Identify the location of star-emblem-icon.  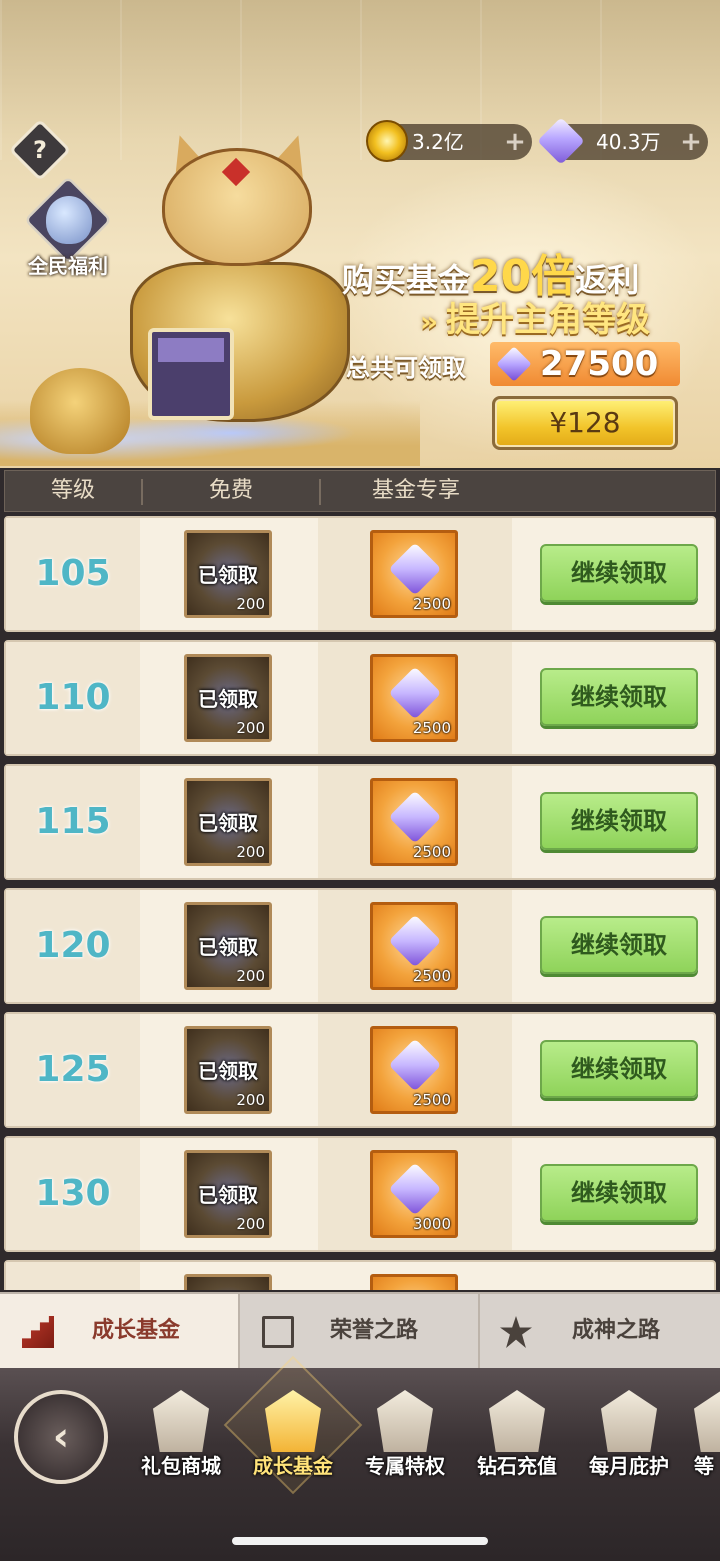
(516, 1332).